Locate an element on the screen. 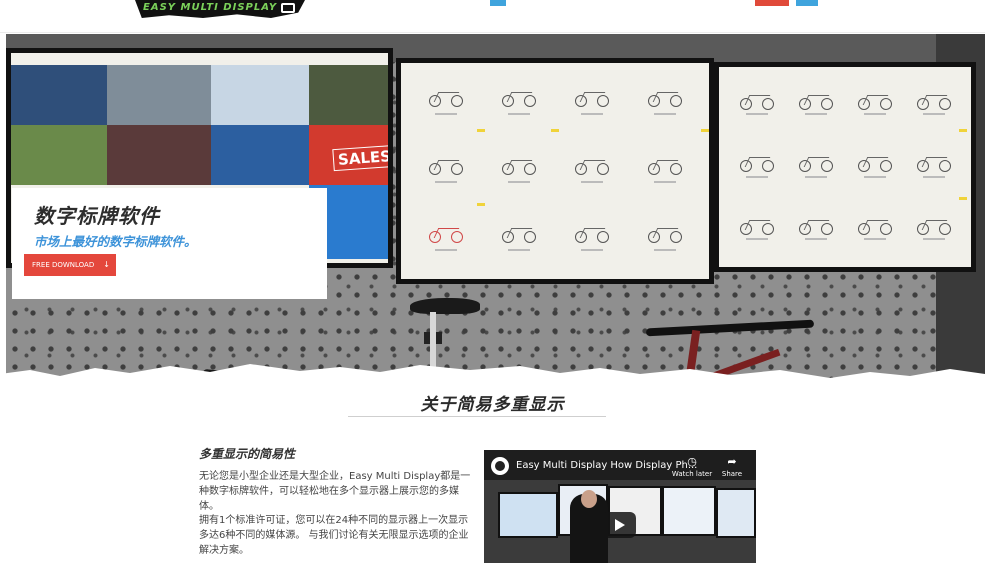  title-underline is located at coordinates (477, 416).